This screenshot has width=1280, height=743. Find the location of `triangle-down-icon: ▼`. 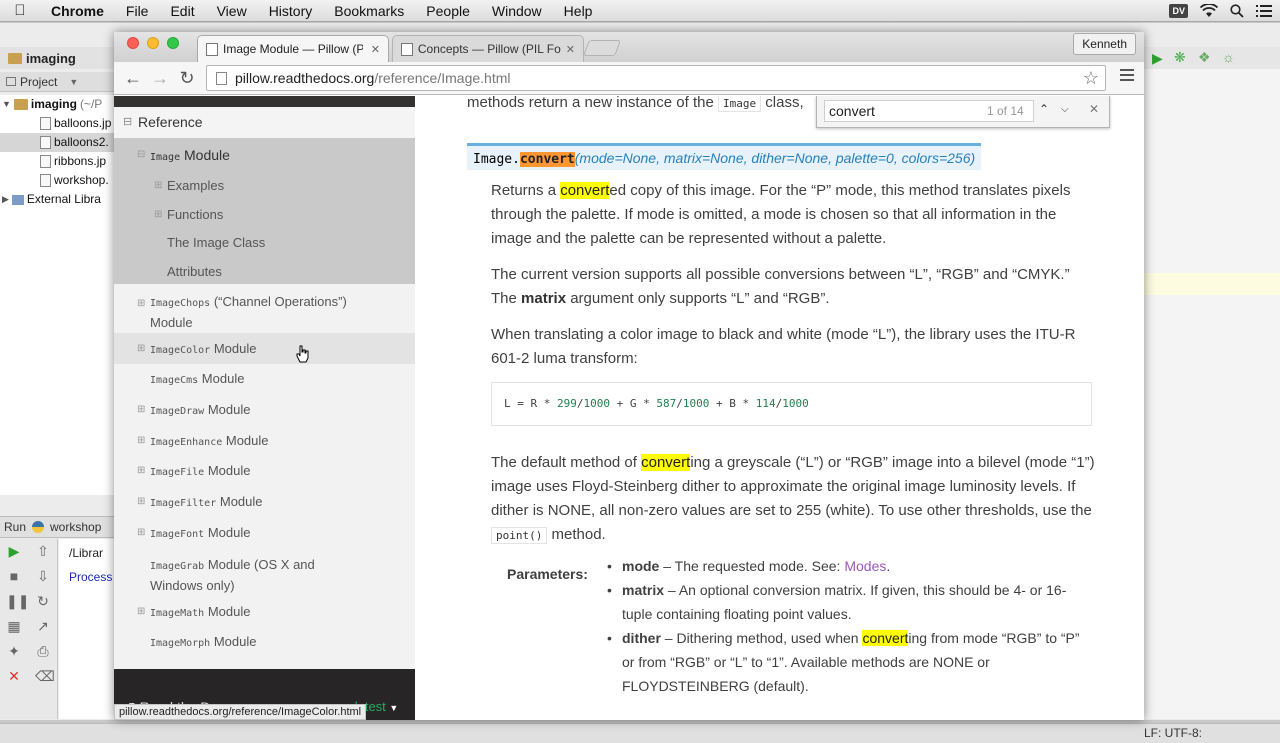

triangle-down-icon: ▼ is located at coordinates (6, 104).